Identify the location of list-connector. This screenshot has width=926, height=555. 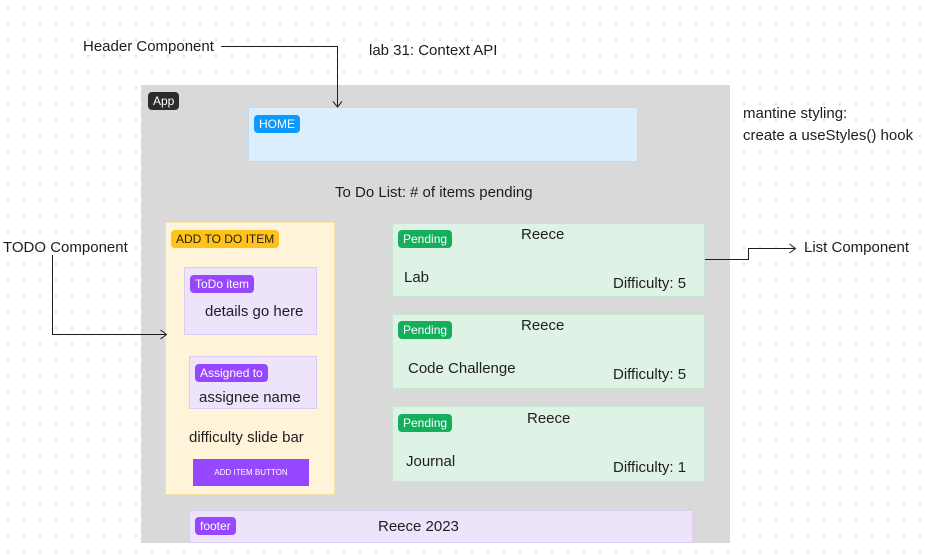
(750, 254).